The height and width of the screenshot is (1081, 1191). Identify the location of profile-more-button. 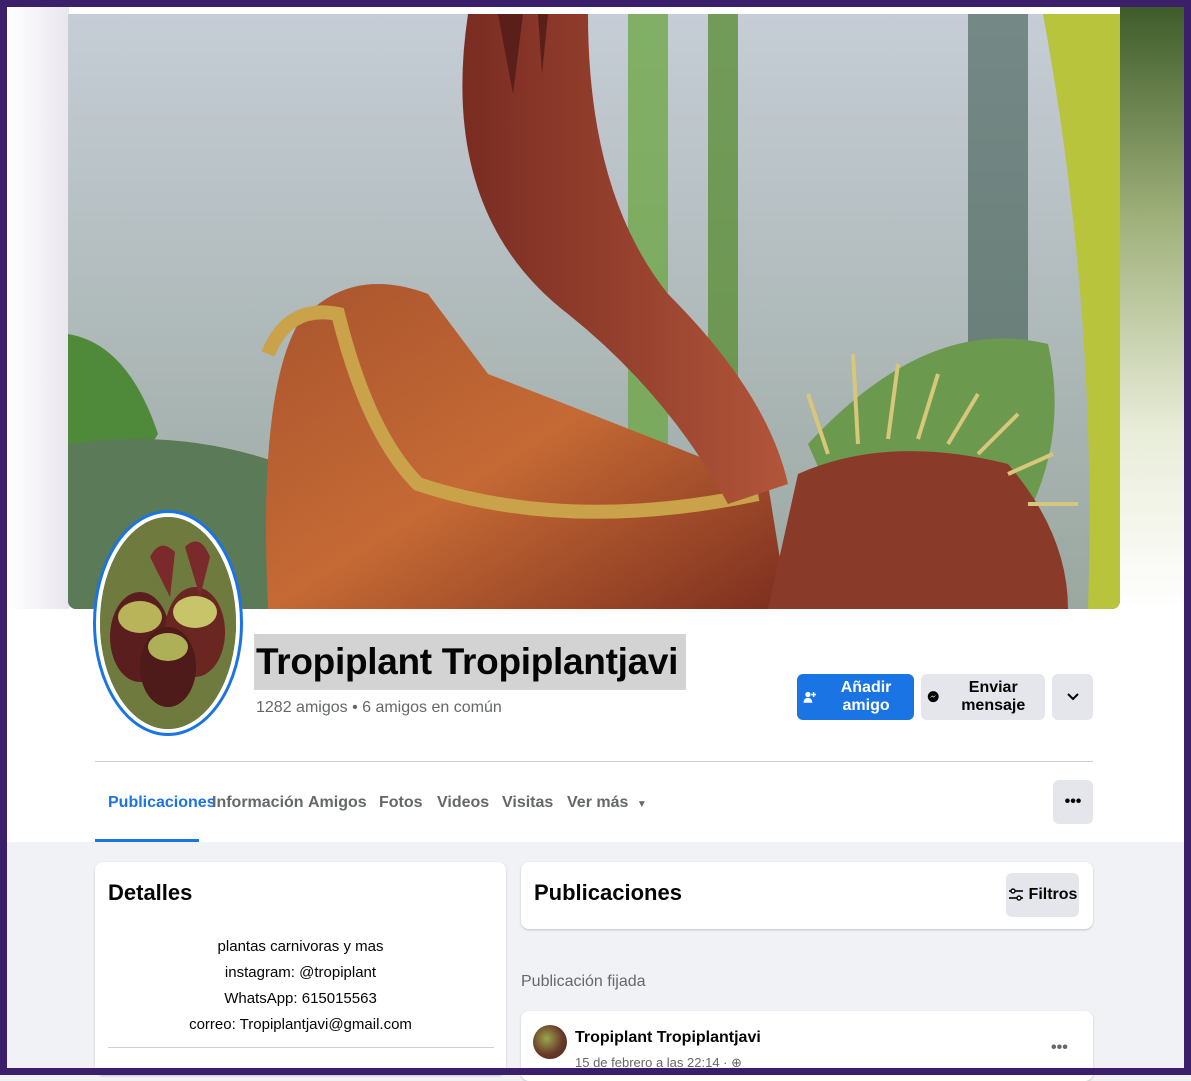
(1072, 697).